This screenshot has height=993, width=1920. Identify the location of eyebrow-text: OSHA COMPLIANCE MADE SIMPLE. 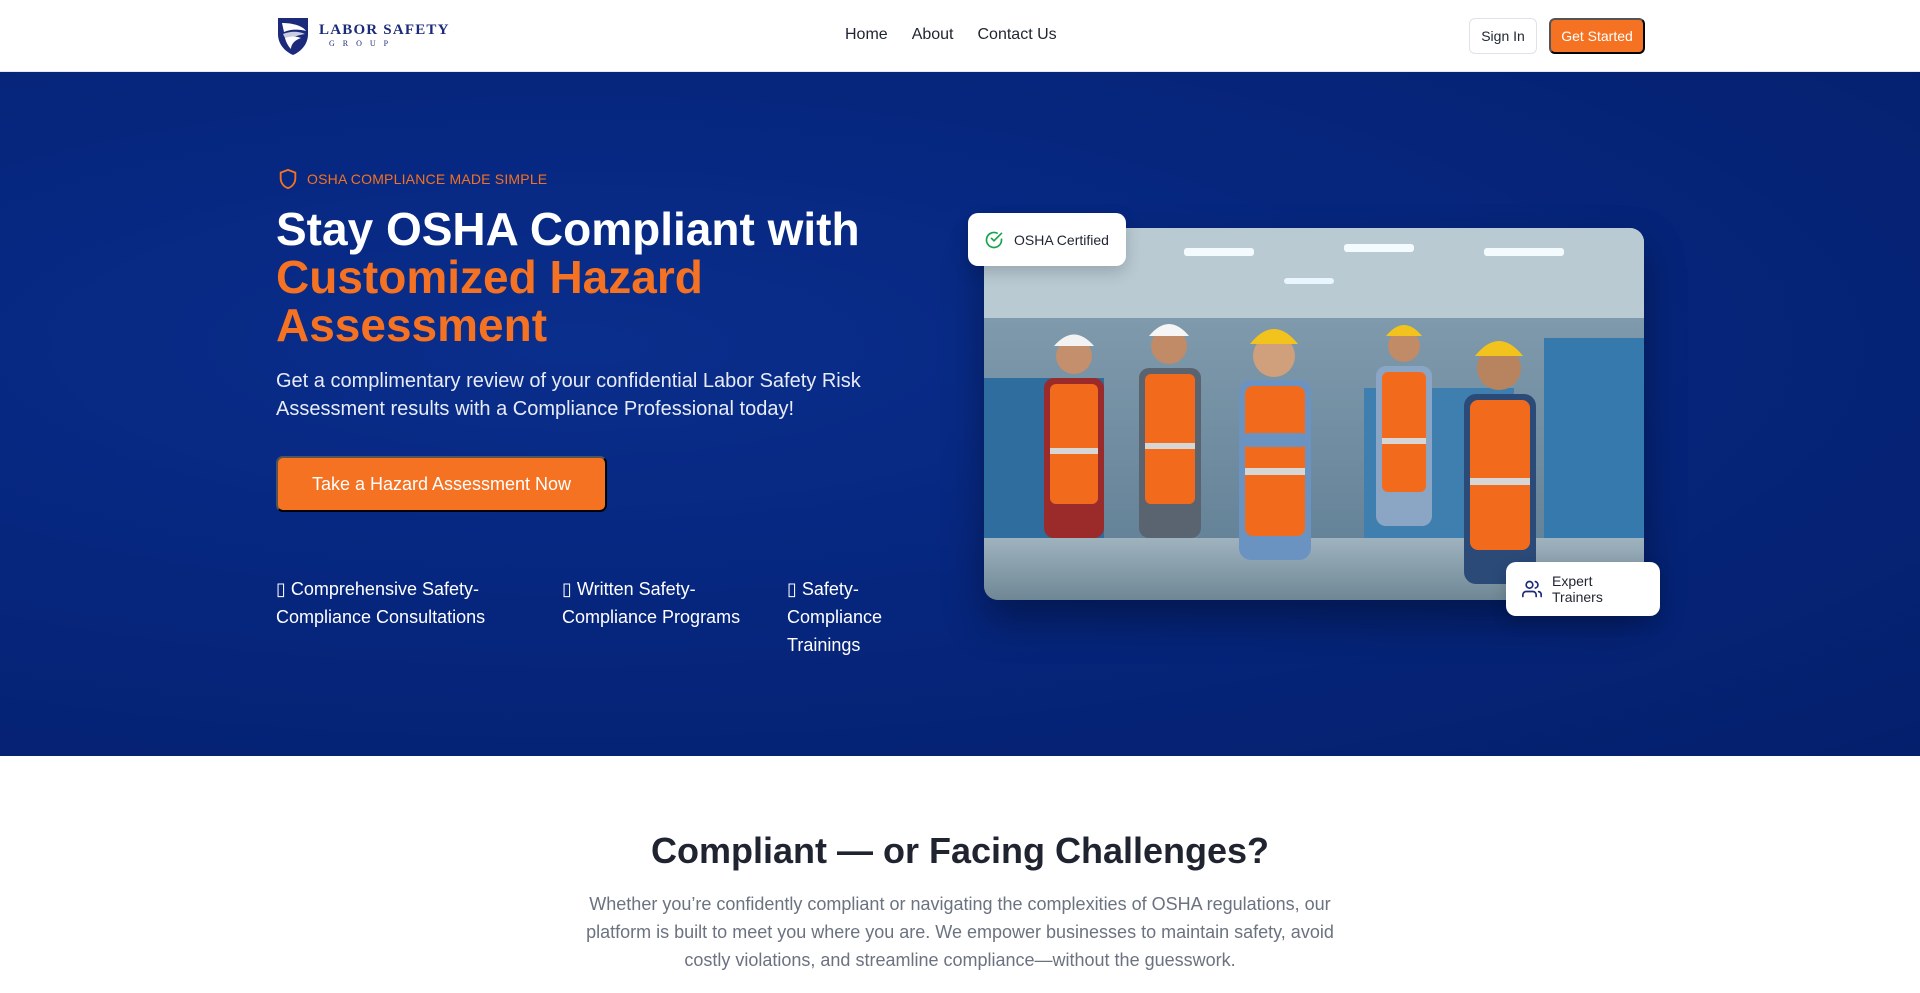
(427, 179).